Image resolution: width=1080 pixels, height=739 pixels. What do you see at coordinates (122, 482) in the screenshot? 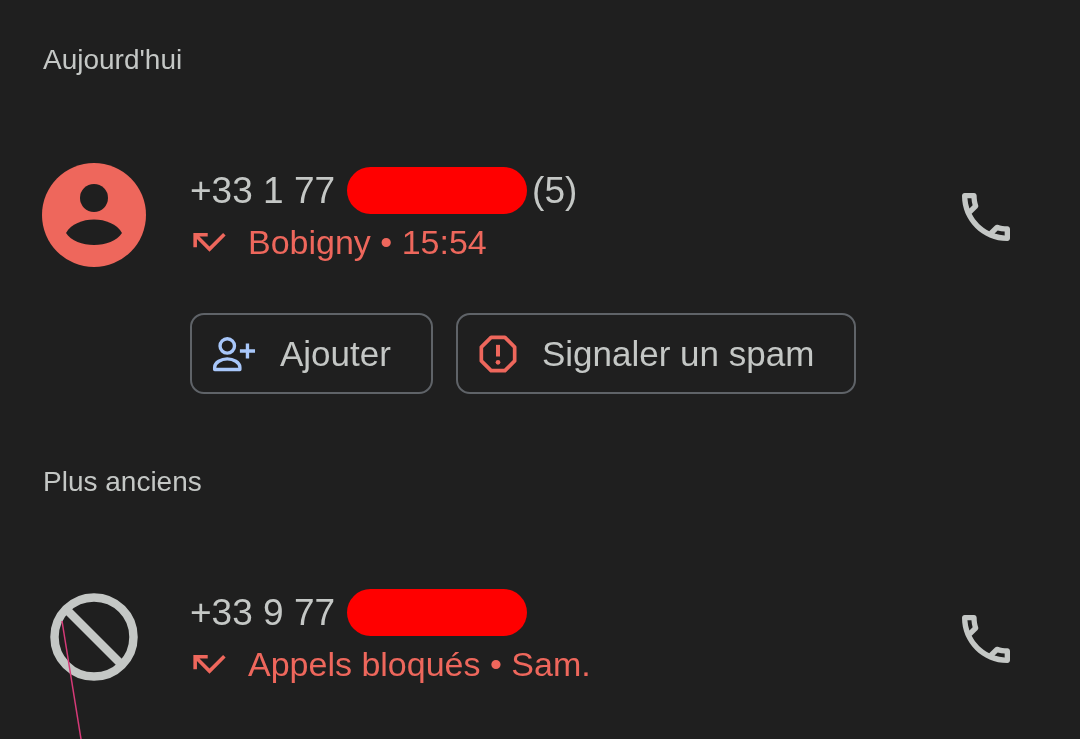
I see `section-header: Plus anciens` at bounding box center [122, 482].